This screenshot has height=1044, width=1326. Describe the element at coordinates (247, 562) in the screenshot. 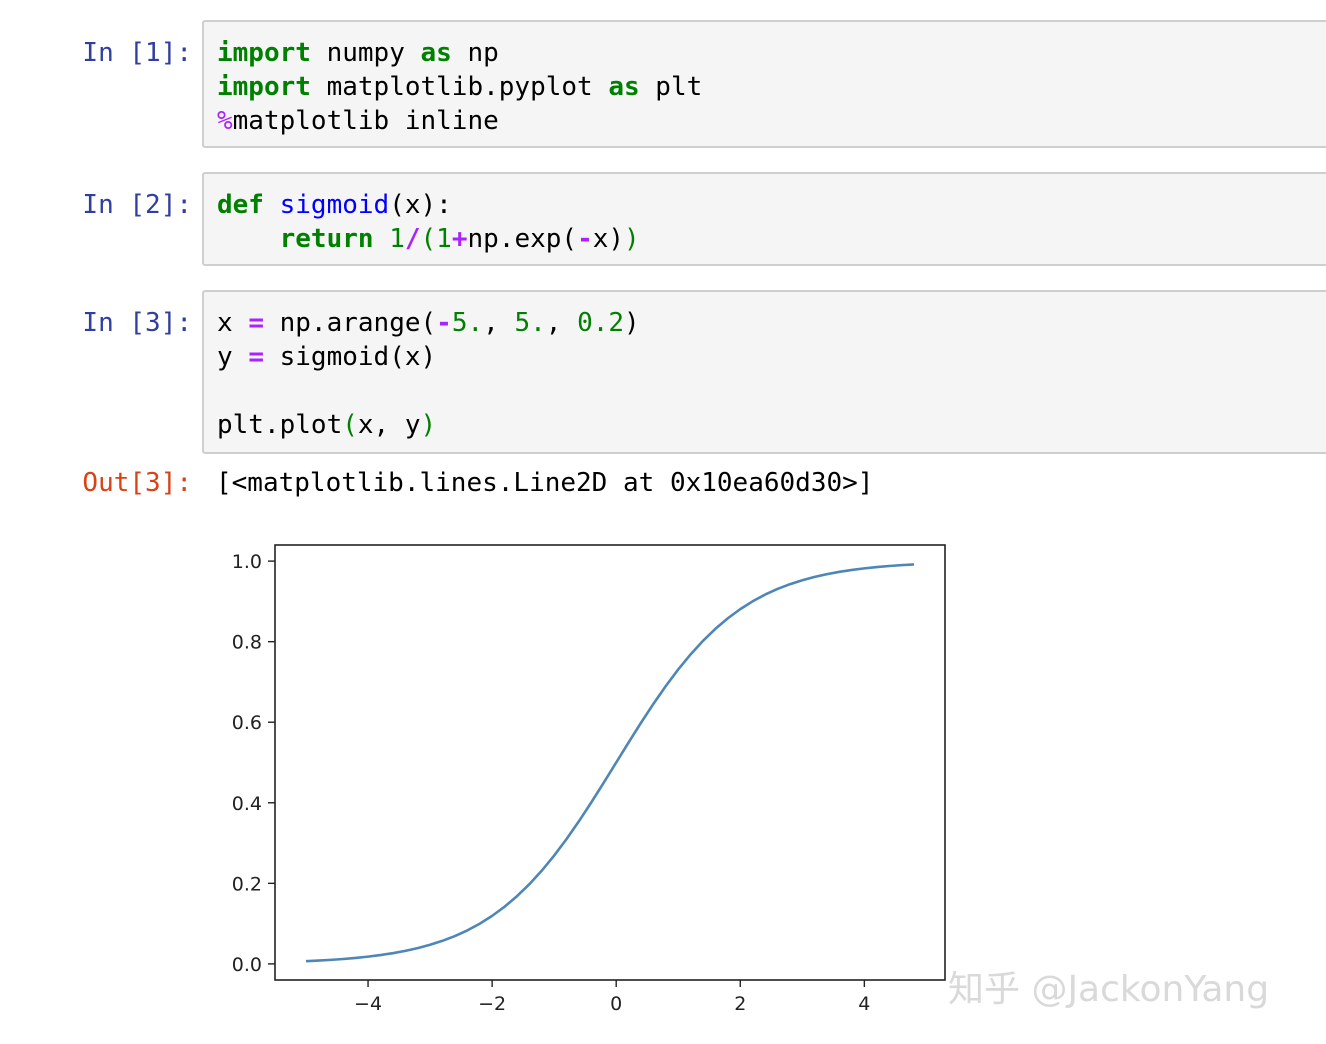

I see `y-tick-label: 1.0` at that location.